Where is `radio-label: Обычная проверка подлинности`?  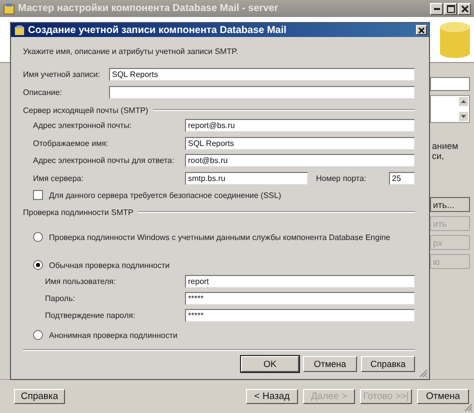
radio-label: Обычная проверка подлинности is located at coordinates (109, 265).